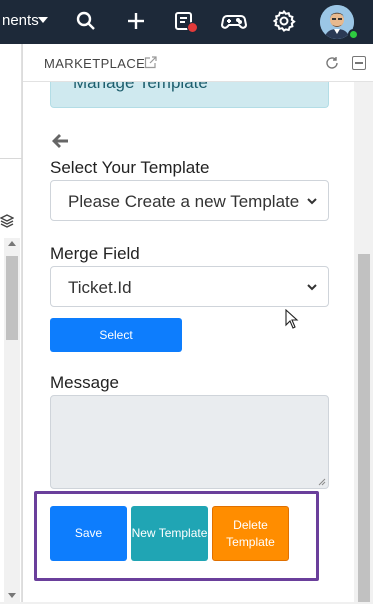 The height and width of the screenshot is (604, 373). I want to click on left-background-pane, so click(11, 324).